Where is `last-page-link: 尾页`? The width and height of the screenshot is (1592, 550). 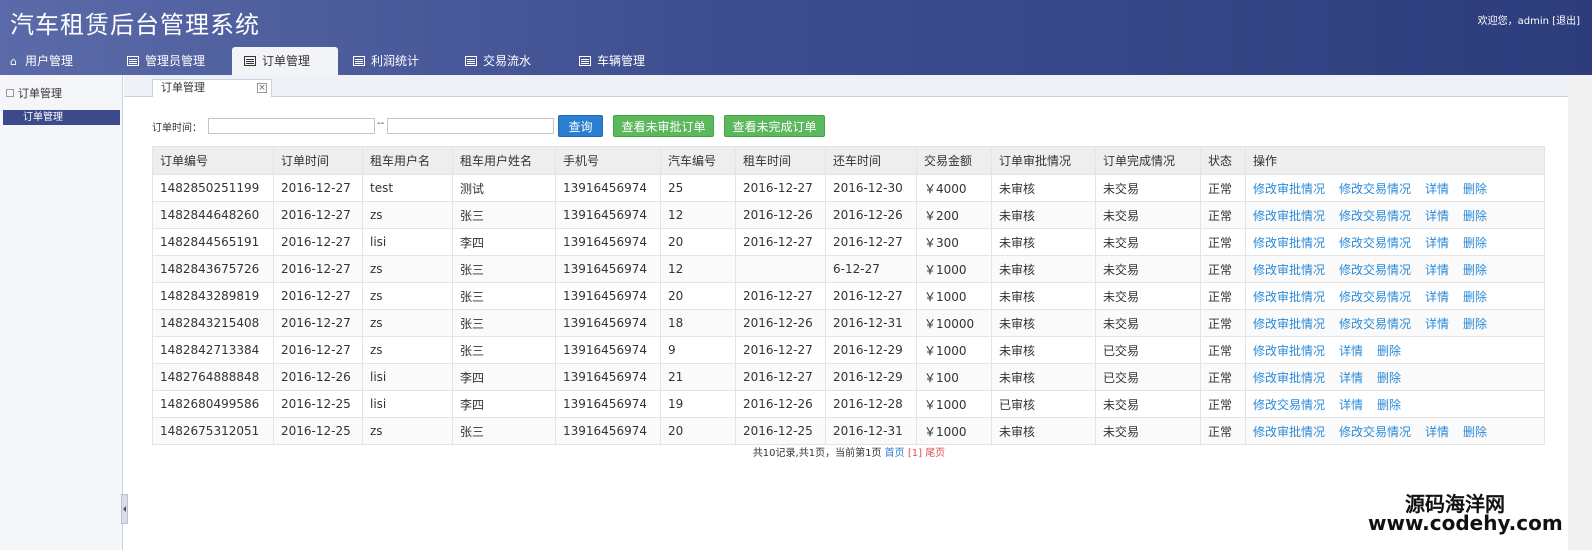 last-page-link: 尾页 is located at coordinates (935, 453).